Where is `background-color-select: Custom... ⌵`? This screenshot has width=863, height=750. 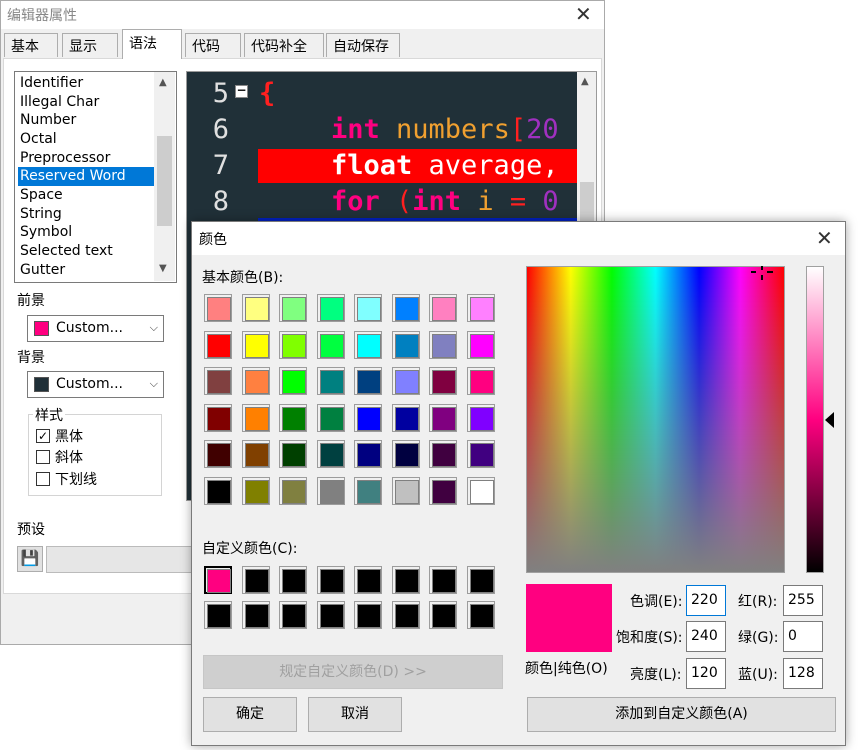 background-color-select: Custom... ⌵ is located at coordinates (95, 384).